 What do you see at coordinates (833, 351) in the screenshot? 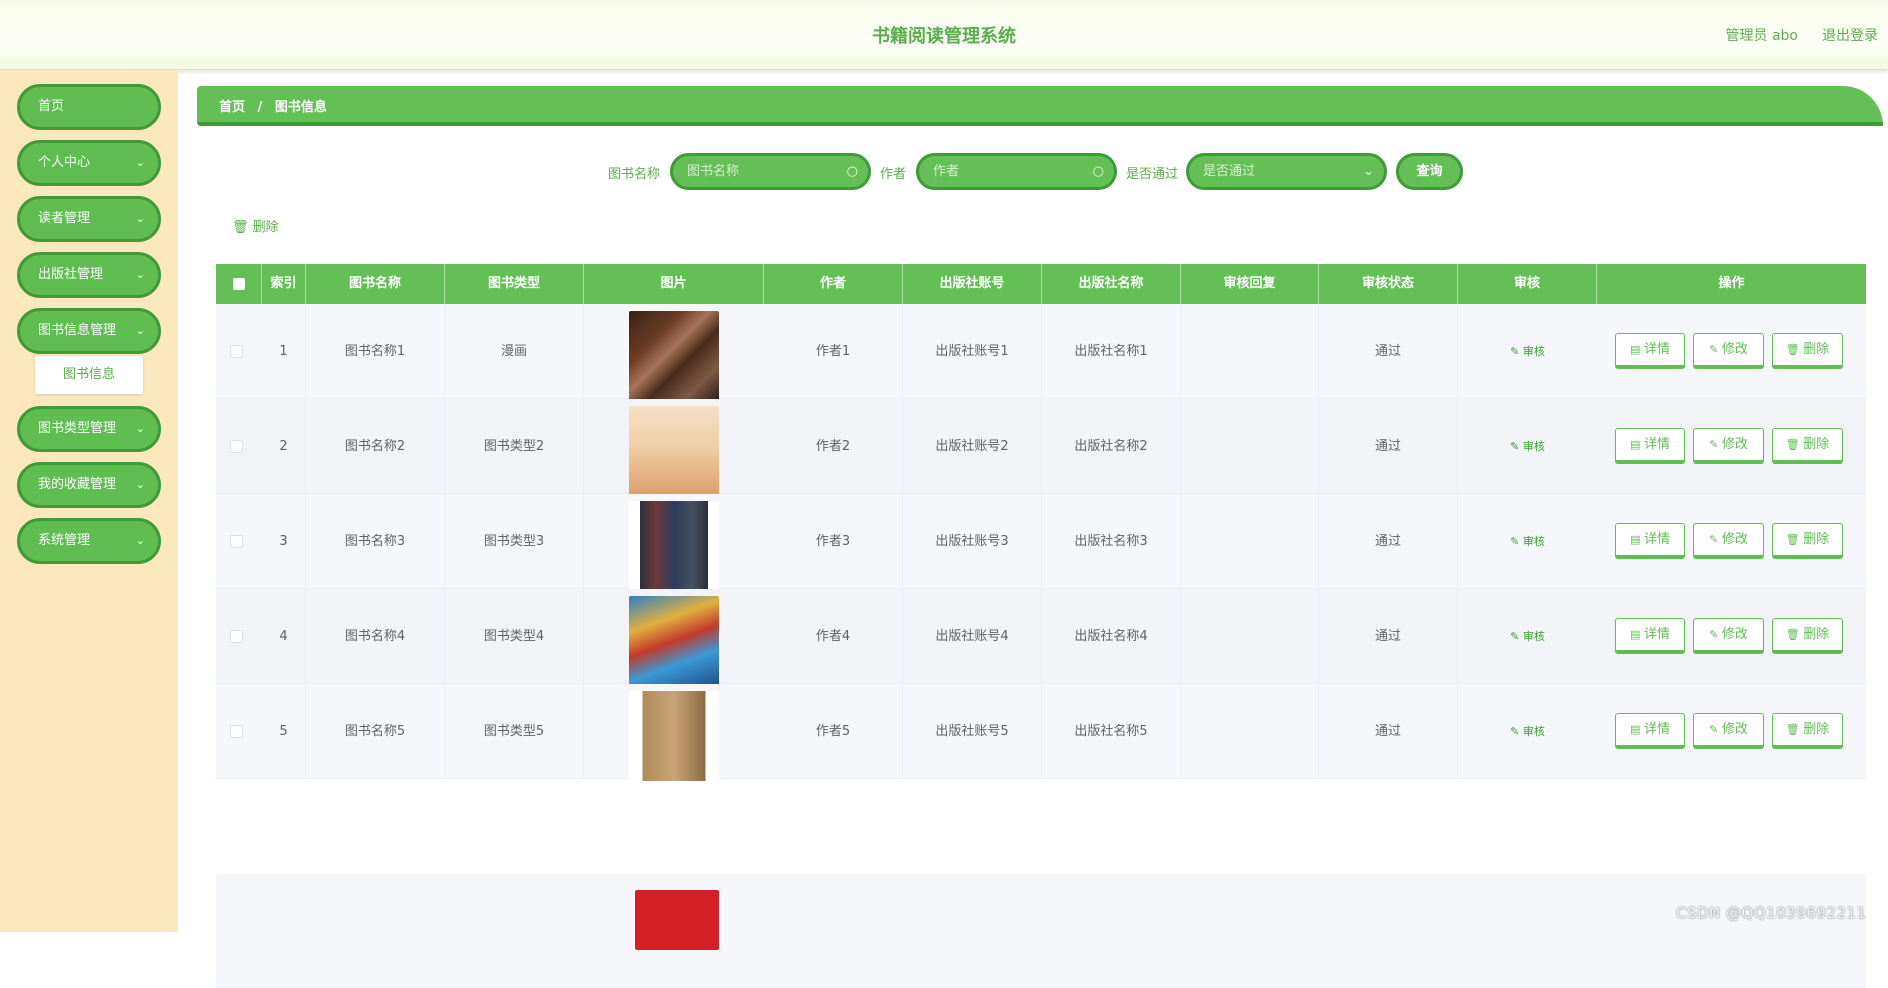
I see `cell-author: 作者1` at bounding box center [833, 351].